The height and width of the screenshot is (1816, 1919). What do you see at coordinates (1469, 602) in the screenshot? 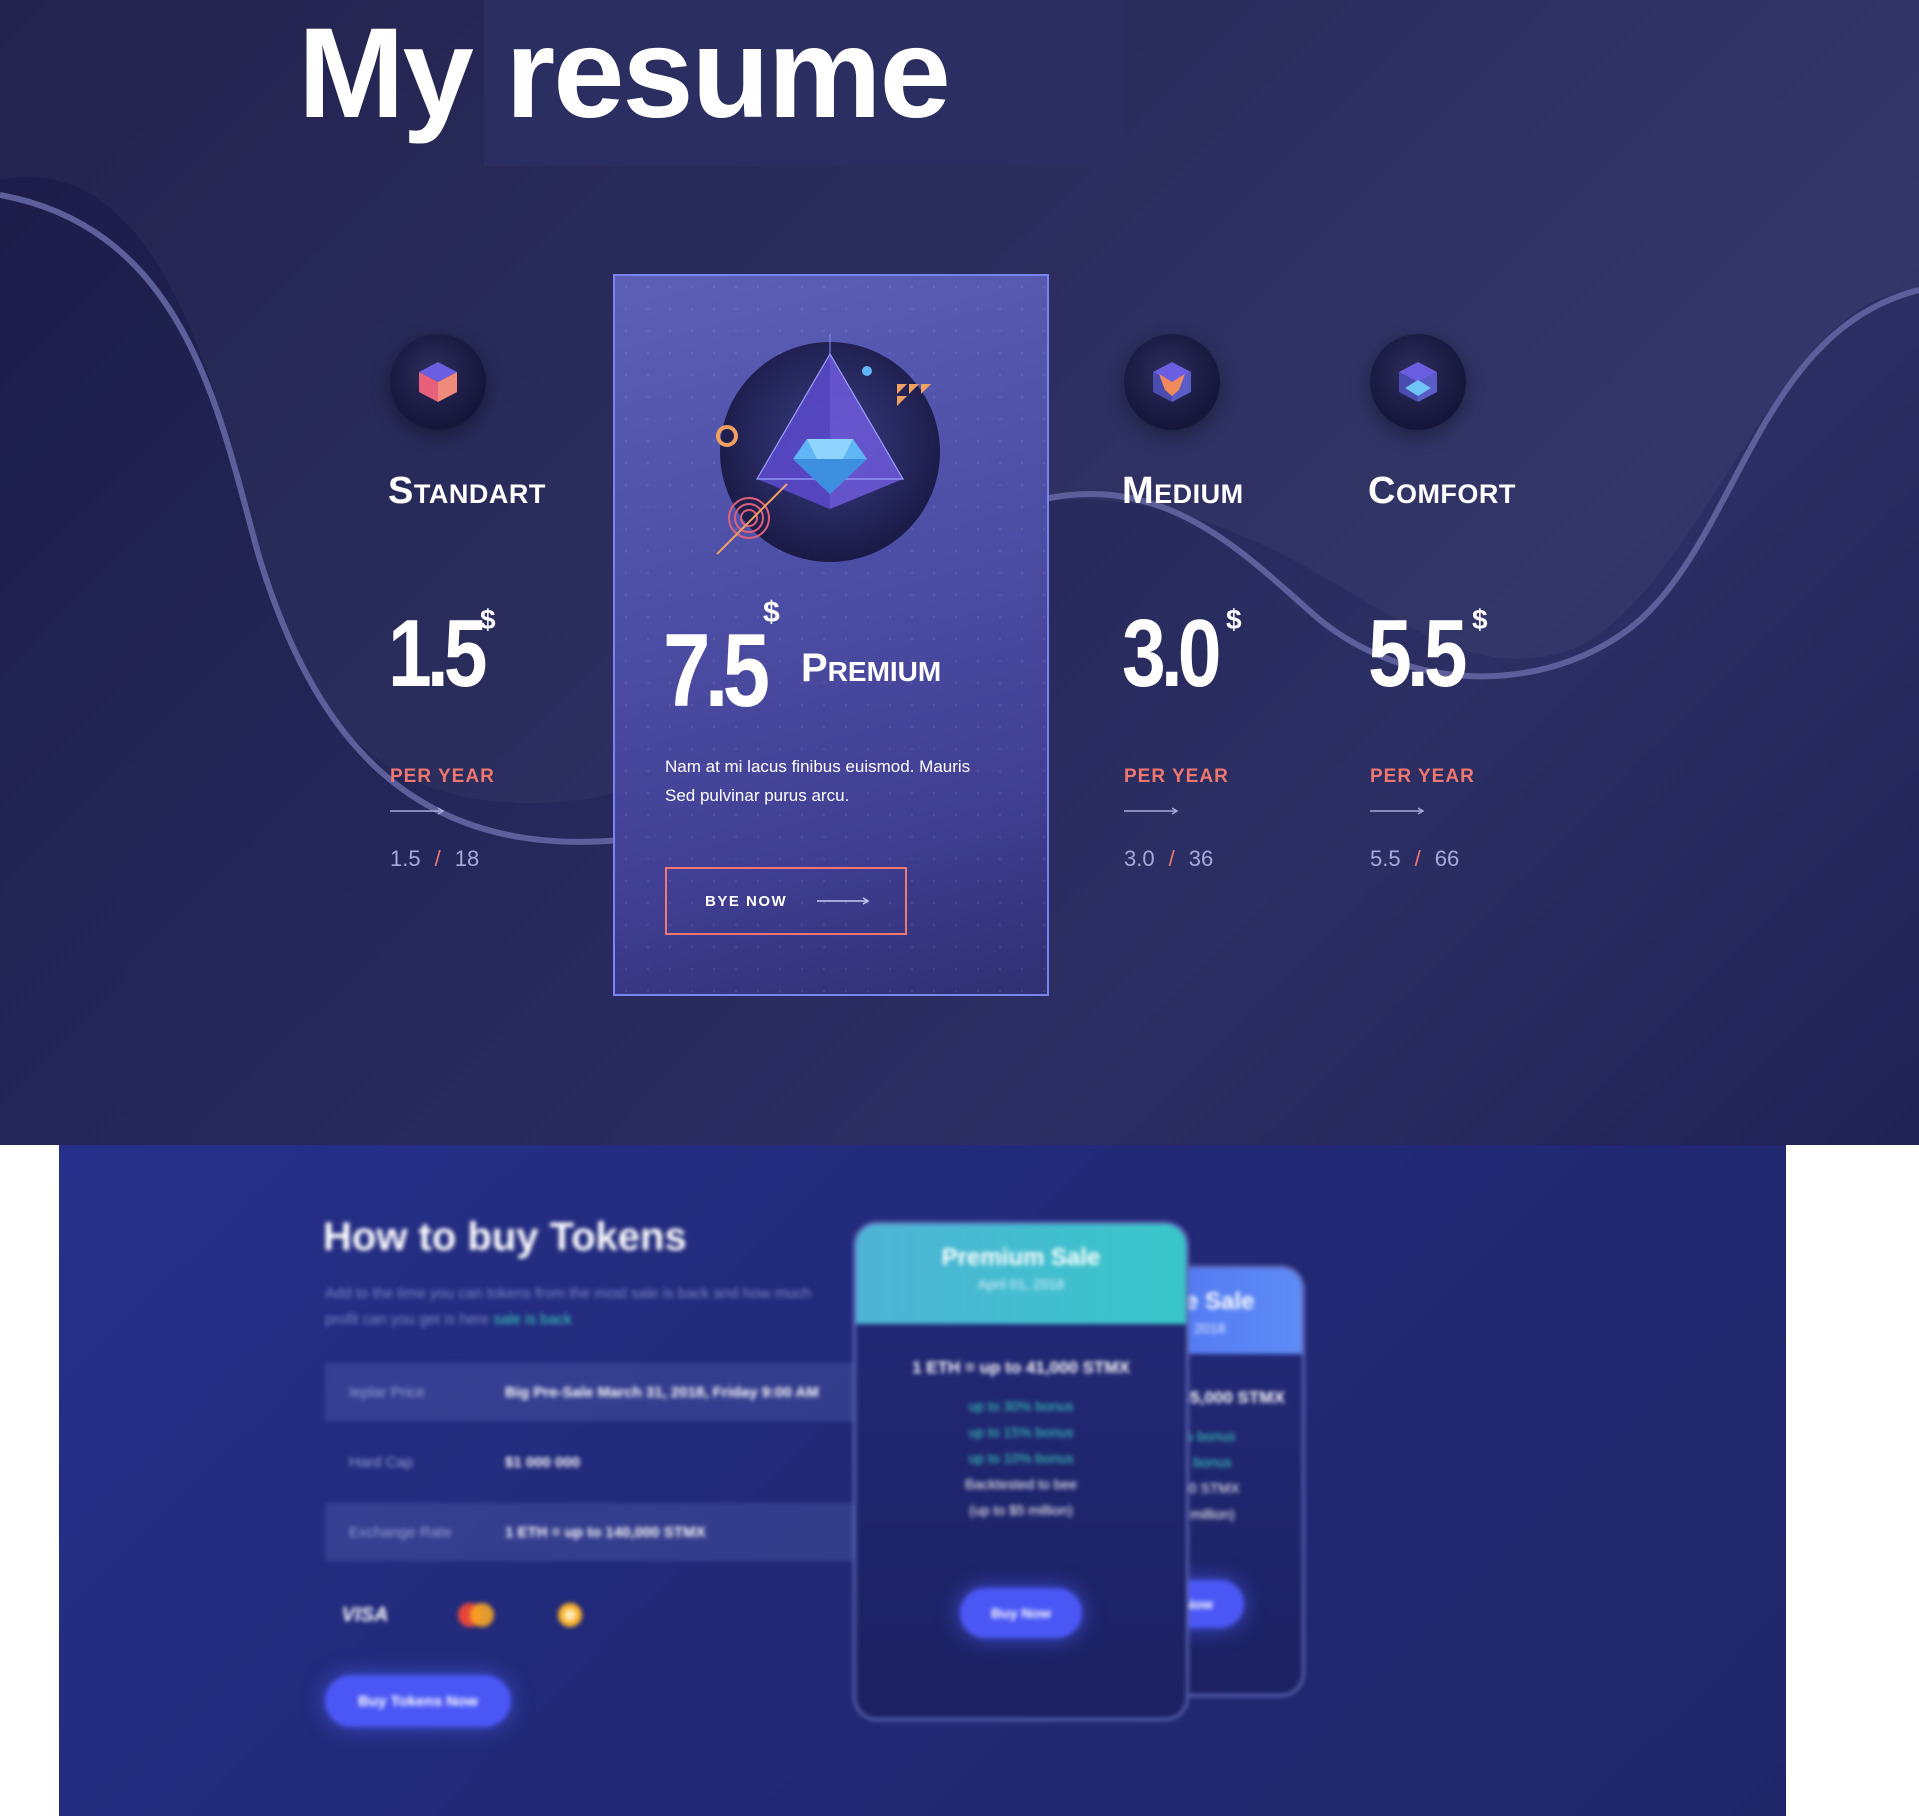
I see `plan-comfort: Comfort 5.5 $ PER YEAR 5.5 / 66` at bounding box center [1469, 602].